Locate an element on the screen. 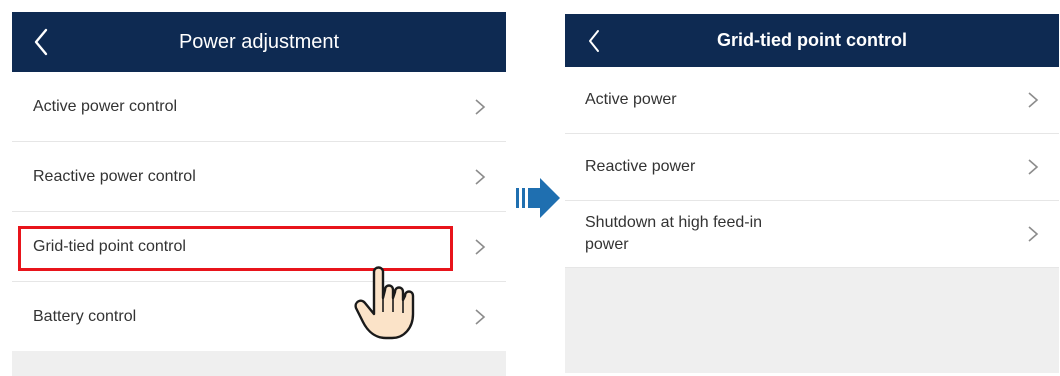 This screenshot has height=376, width=1060. list-item-battery-control: Battery control is located at coordinates (259, 316).